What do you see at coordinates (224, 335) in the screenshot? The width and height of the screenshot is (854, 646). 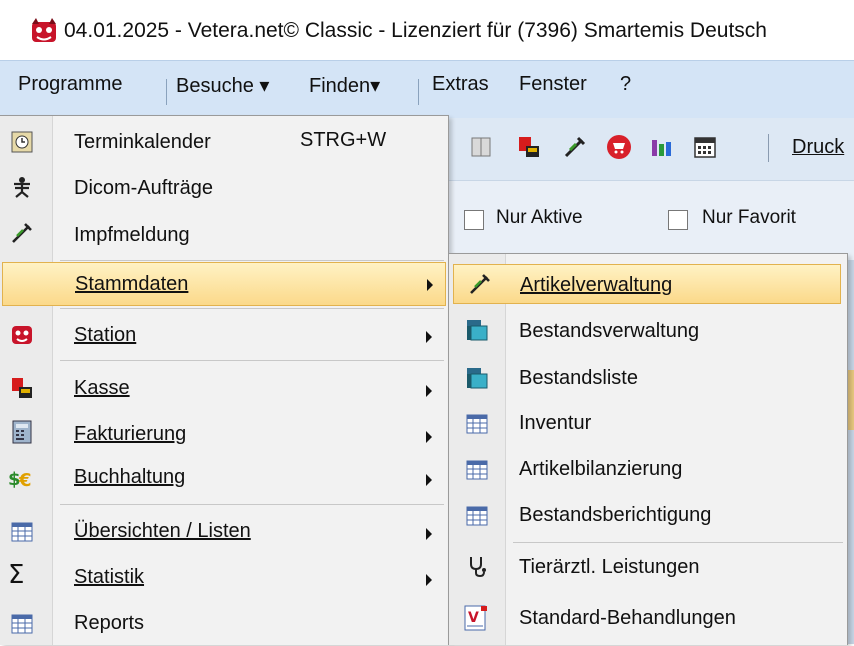 I see `menu-item-station: Station` at bounding box center [224, 335].